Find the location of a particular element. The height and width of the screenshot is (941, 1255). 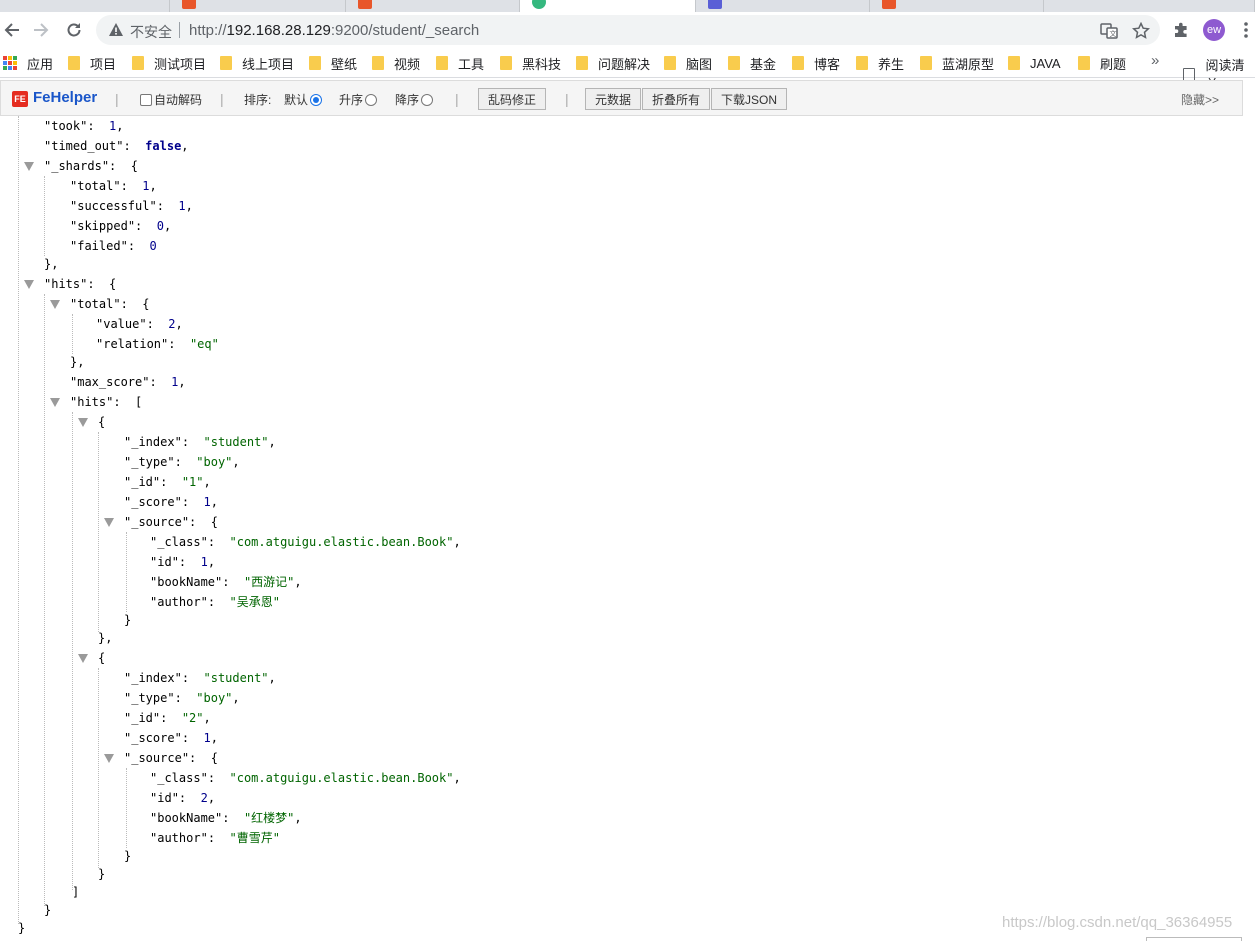

sort-default-radio: 默认 is located at coordinates (303, 99).